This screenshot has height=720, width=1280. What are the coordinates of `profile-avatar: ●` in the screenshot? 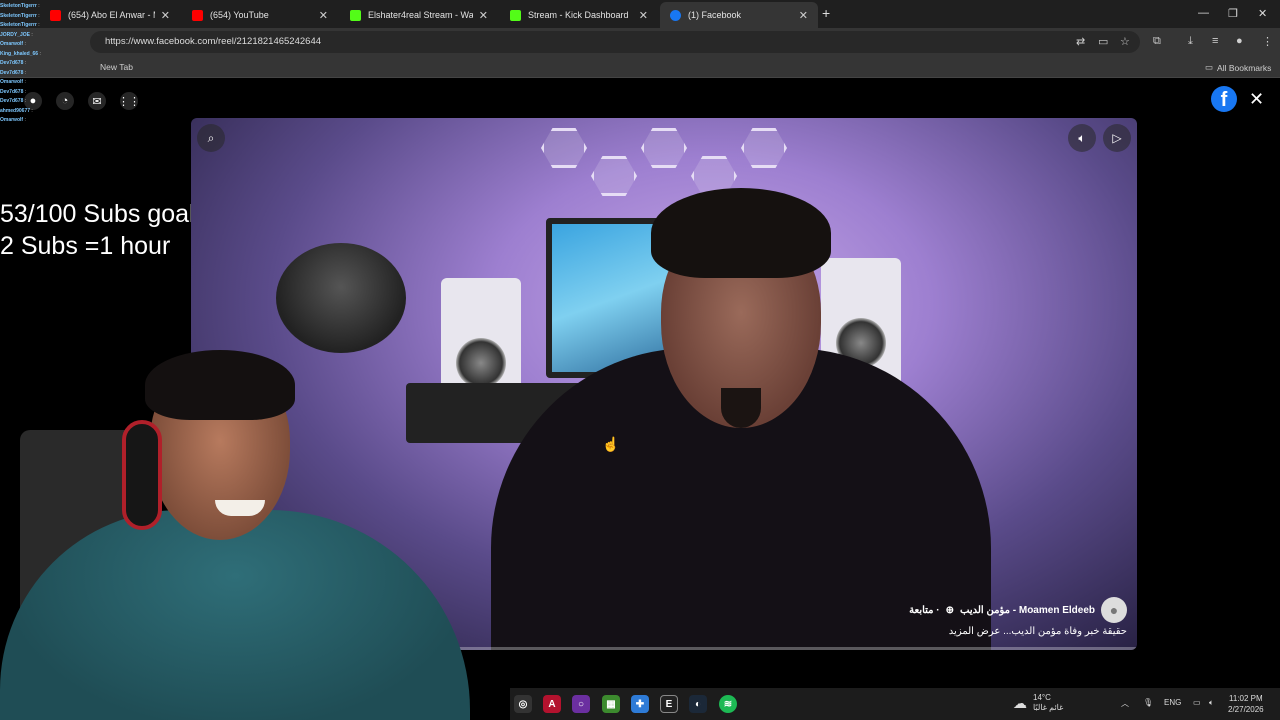 It's located at (1239, 41).